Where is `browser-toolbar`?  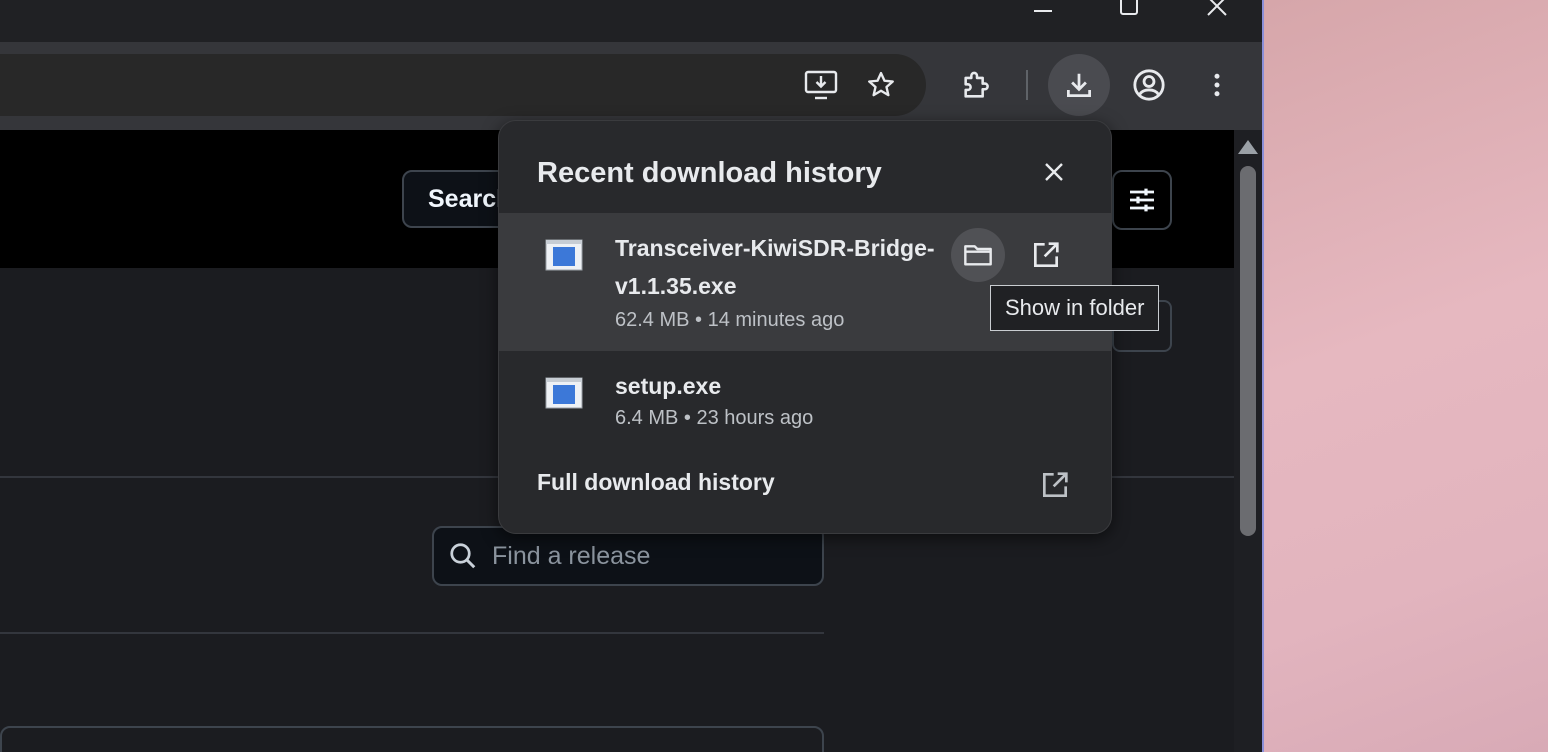 browser-toolbar is located at coordinates (631, 86).